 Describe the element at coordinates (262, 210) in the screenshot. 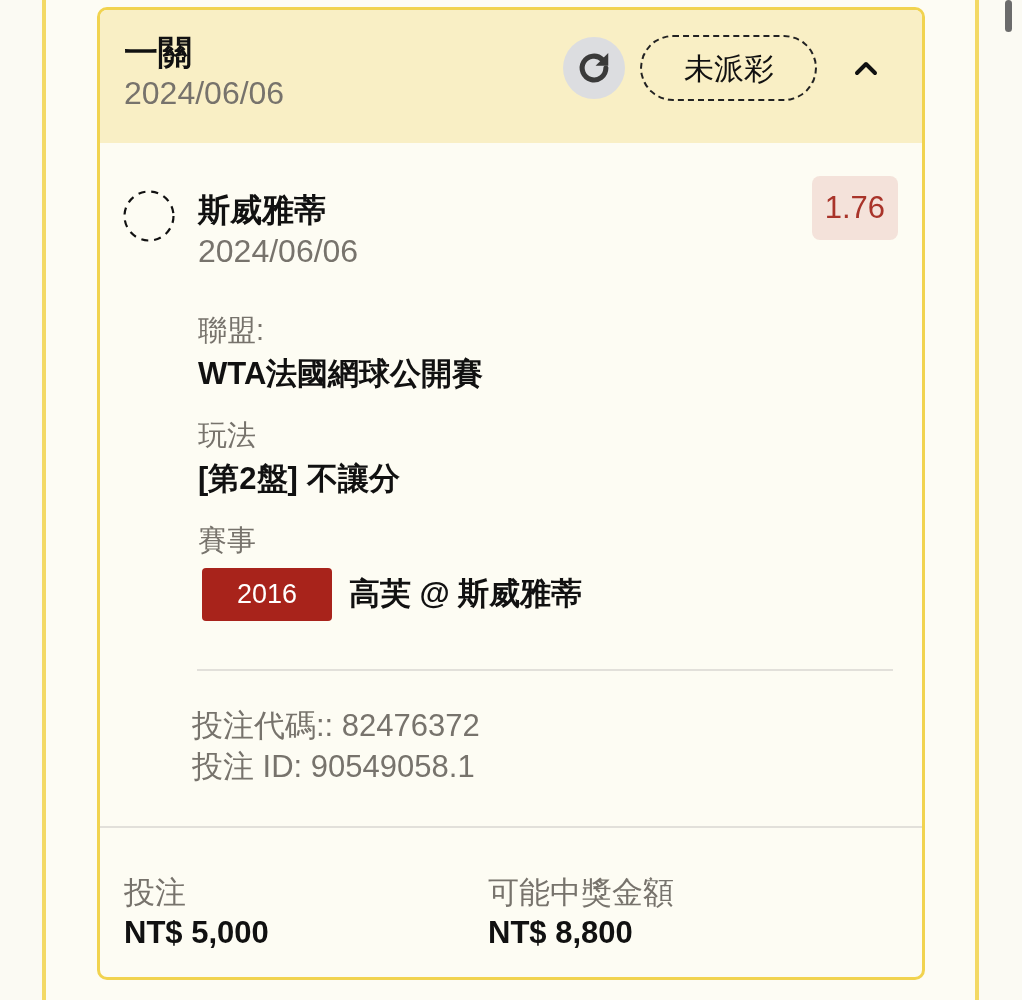

I see `selection-name: 斯威雅蒂` at that location.